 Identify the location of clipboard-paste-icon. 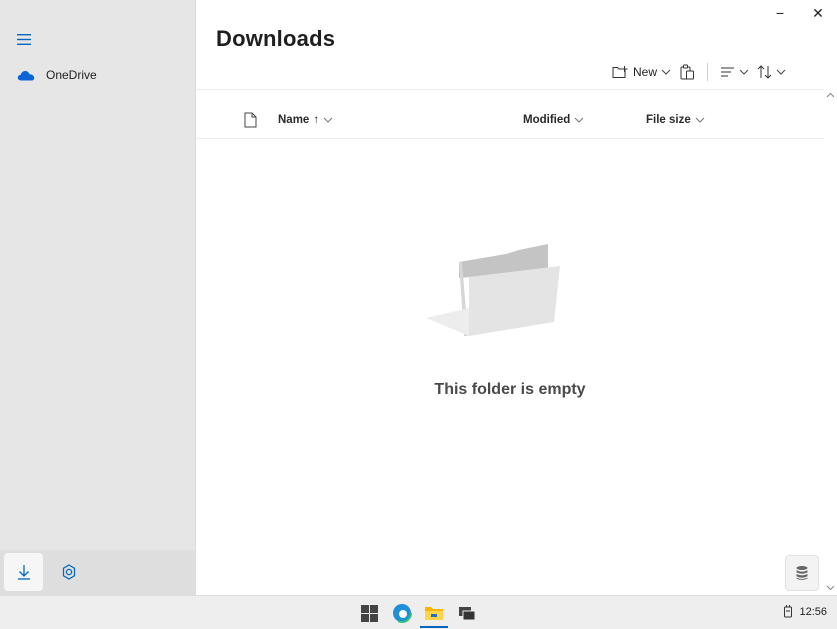
(687, 72).